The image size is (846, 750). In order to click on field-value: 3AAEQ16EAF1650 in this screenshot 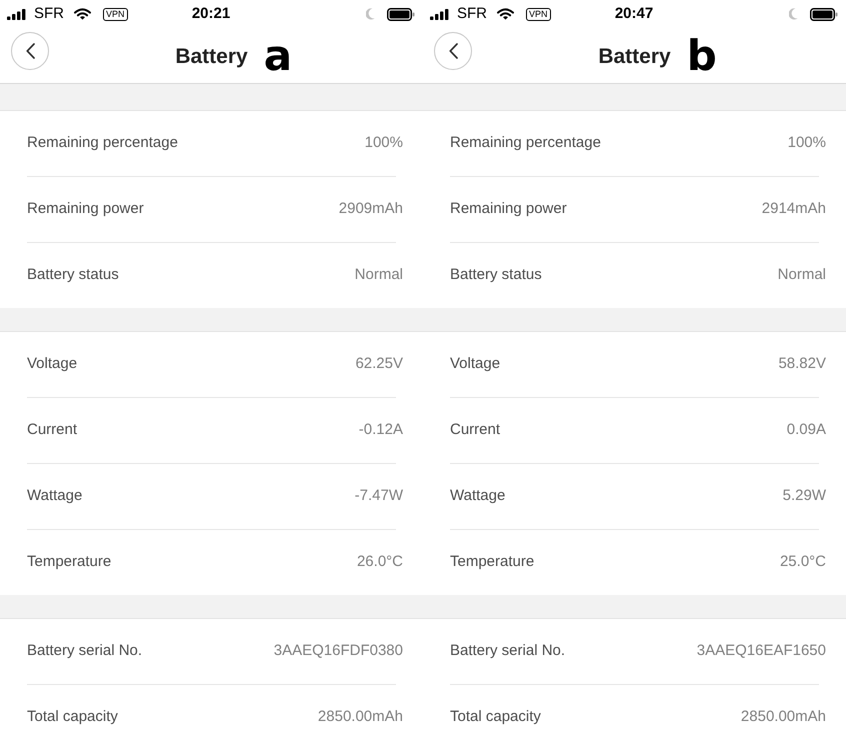, I will do `click(761, 651)`.